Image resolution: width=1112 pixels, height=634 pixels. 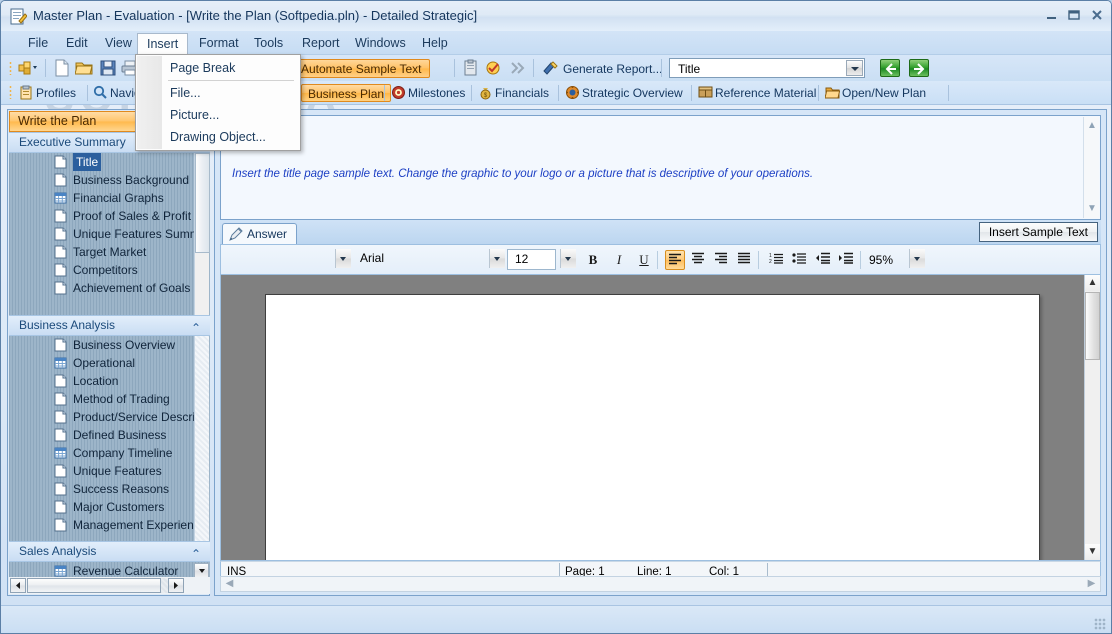 I want to click on question-scrollbar: ▲ ▼, so click(x=1091, y=167).